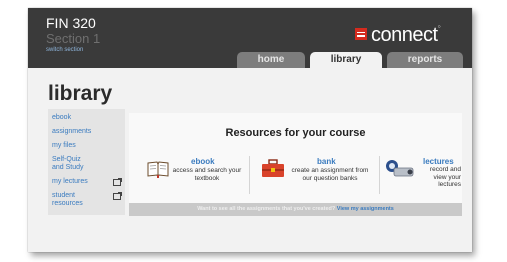  What do you see at coordinates (158, 169) in the screenshot?
I see `open-book-icon` at bounding box center [158, 169].